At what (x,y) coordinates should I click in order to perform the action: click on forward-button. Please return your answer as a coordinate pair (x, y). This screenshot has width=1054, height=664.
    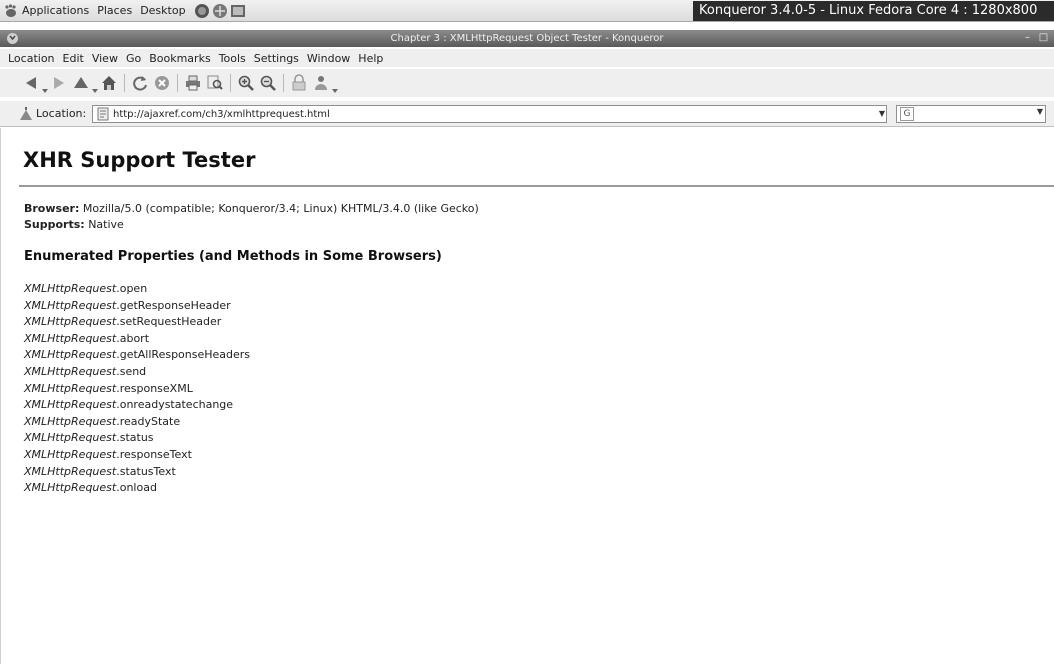
    Looking at the image, I should click on (59, 83).